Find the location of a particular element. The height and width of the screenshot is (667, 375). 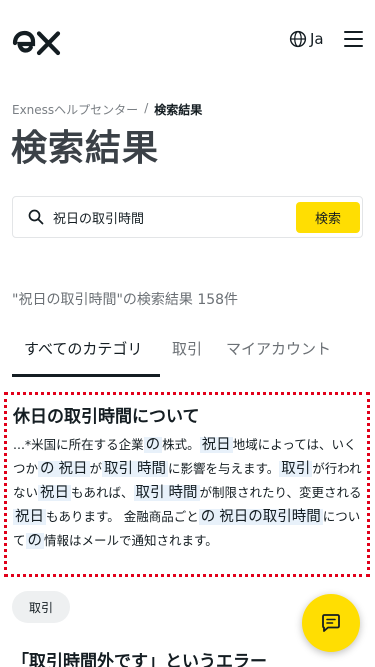

category-tabs: すべてのカテゴリ 取引 マイアカウント is located at coordinates (187, 353).